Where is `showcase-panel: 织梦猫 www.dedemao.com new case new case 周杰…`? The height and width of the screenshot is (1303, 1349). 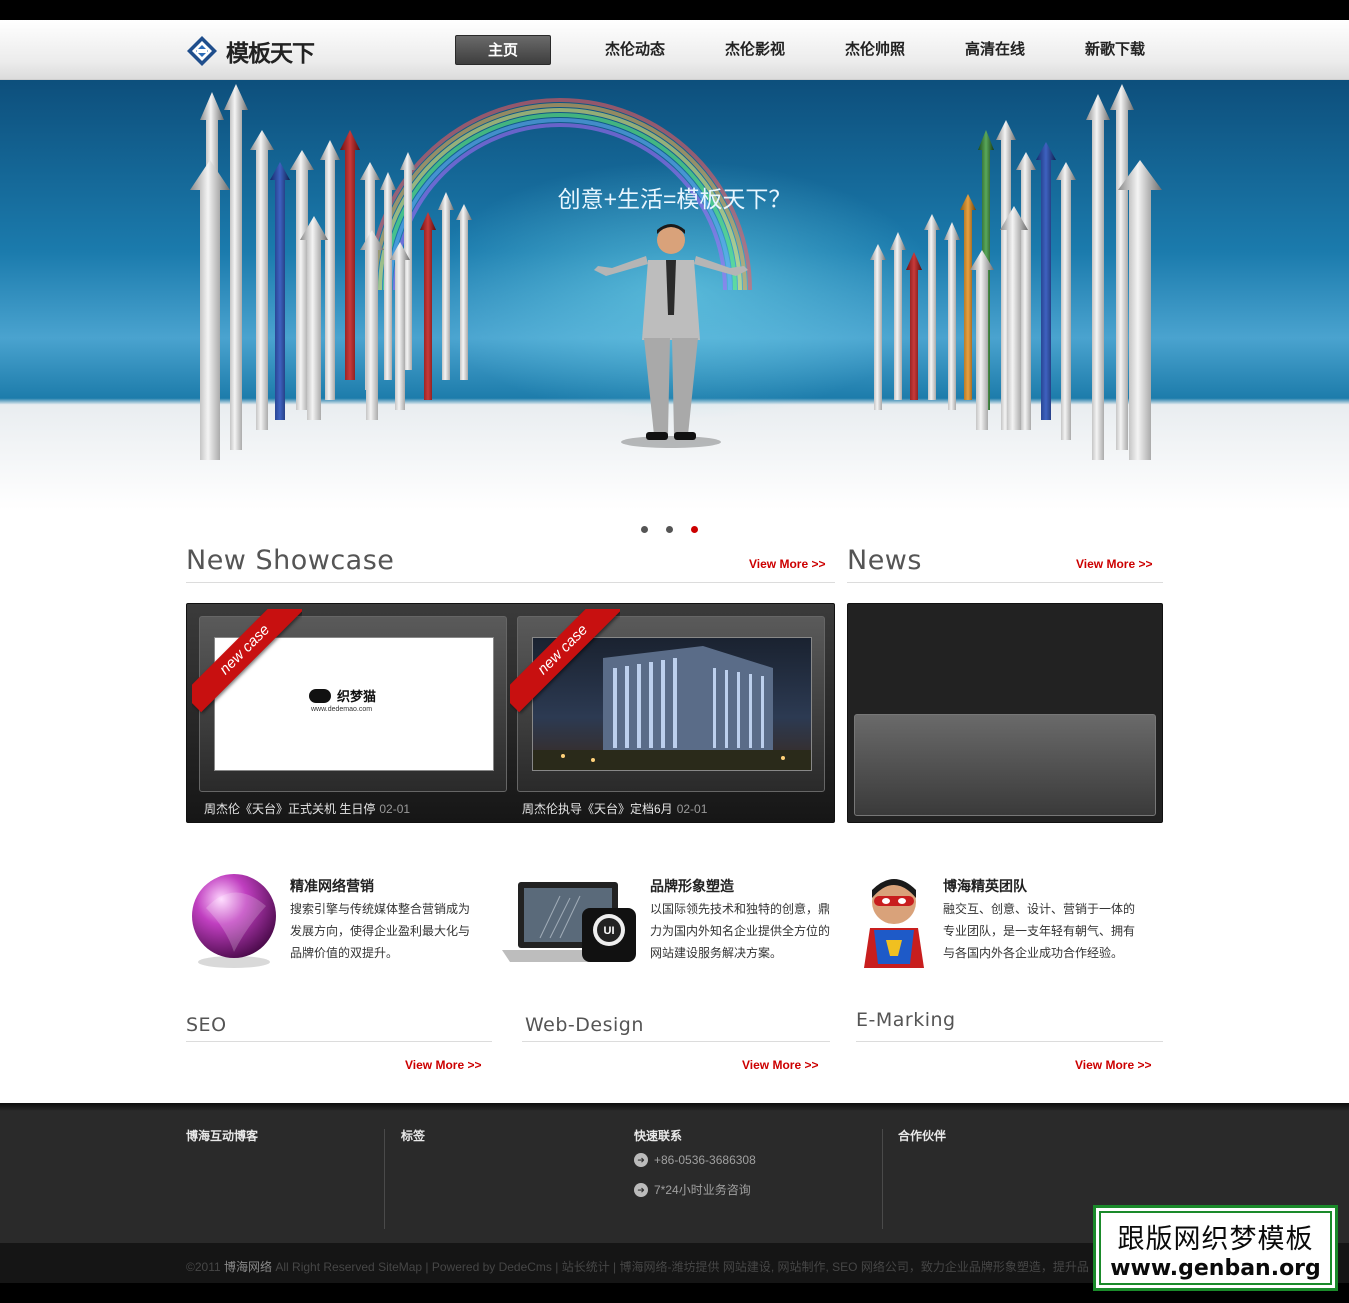
showcase-panel: 织梦猫 www.dedemao.com new case new case 周杰… is located at coordinates (510, 713).